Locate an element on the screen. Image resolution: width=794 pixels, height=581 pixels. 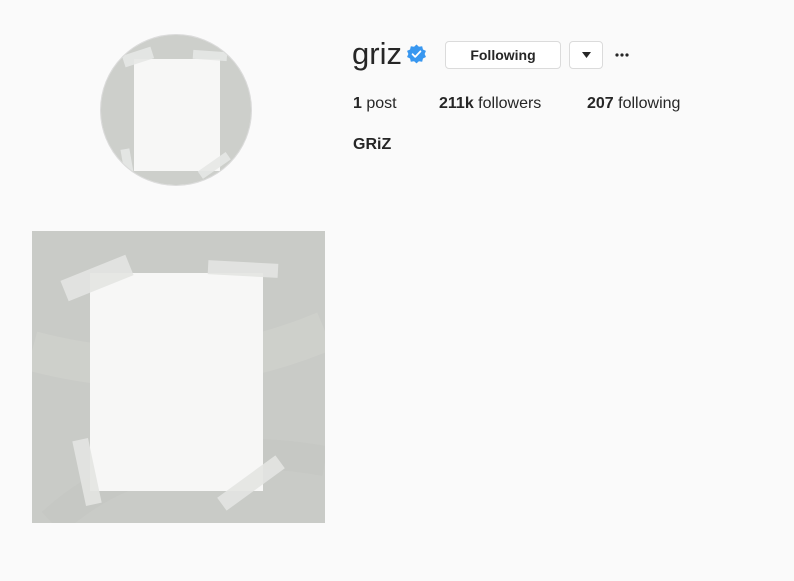
more-options-button is located at coordinates (622, 55).